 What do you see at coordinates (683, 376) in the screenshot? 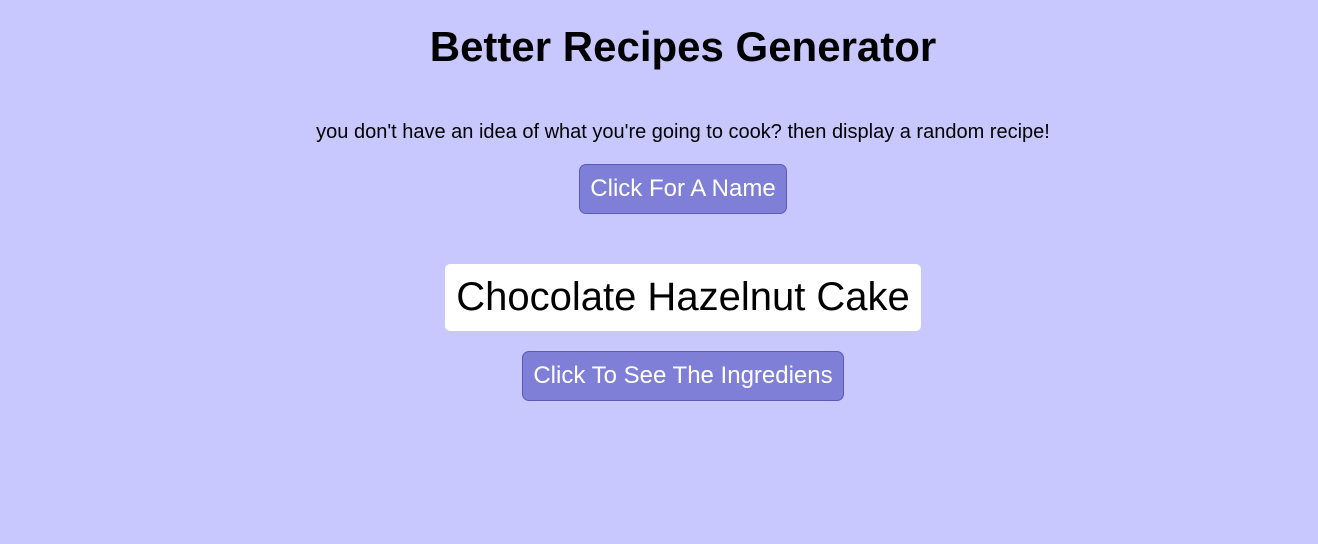
I see `see-ingredients-button: Click To See The Ingrediens` at bounding box center [683, 376].